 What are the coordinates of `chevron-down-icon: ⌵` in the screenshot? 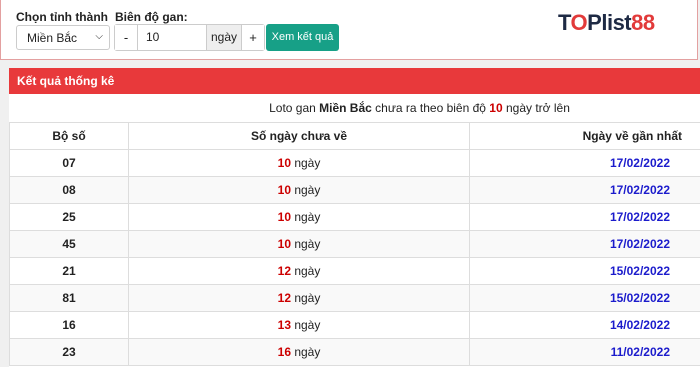 It's located at (99, 36).